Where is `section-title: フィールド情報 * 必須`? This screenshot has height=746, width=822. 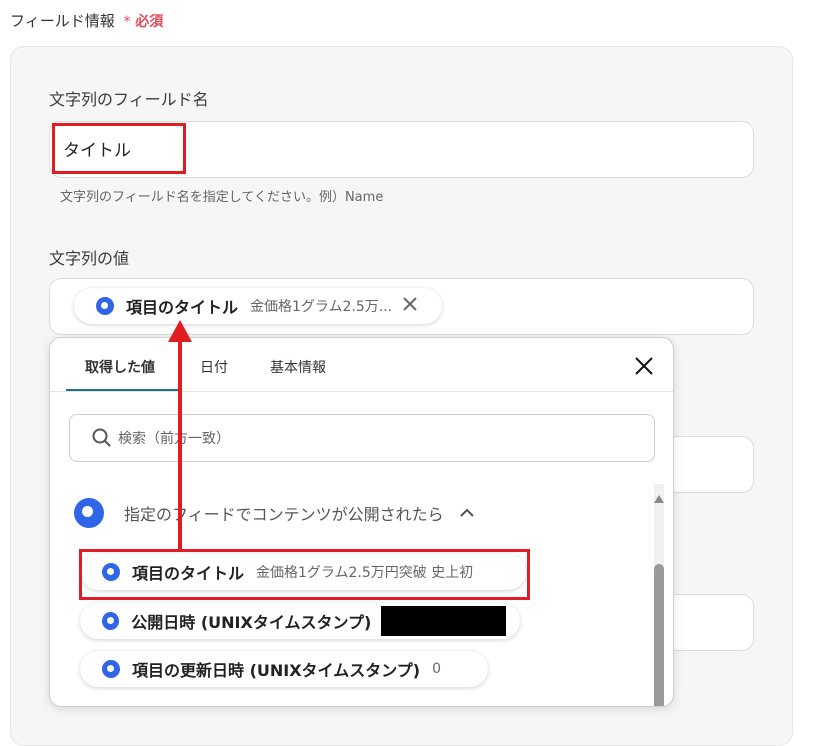 section-title: フィールド情報 * 必須 is located at coordinates (86, 20).